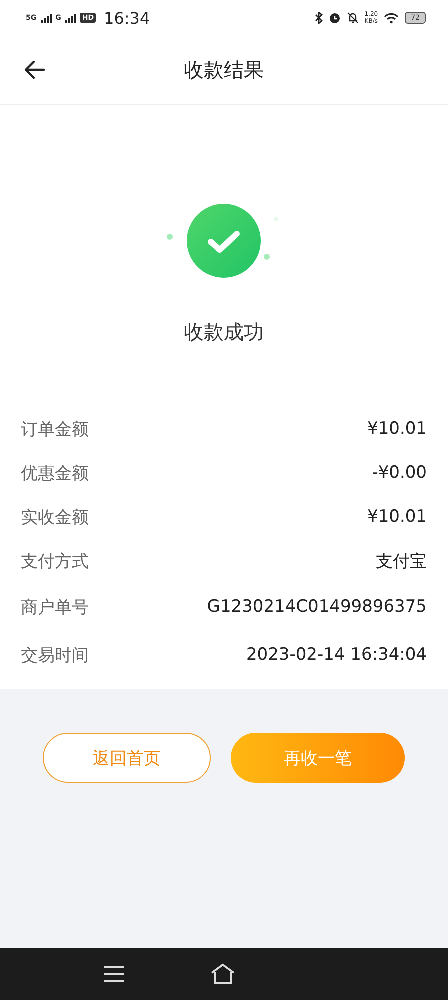 The height and width of the screenshot is (1000, 448). I want to click on detail-value: -¥0.00, so click(399, 473).